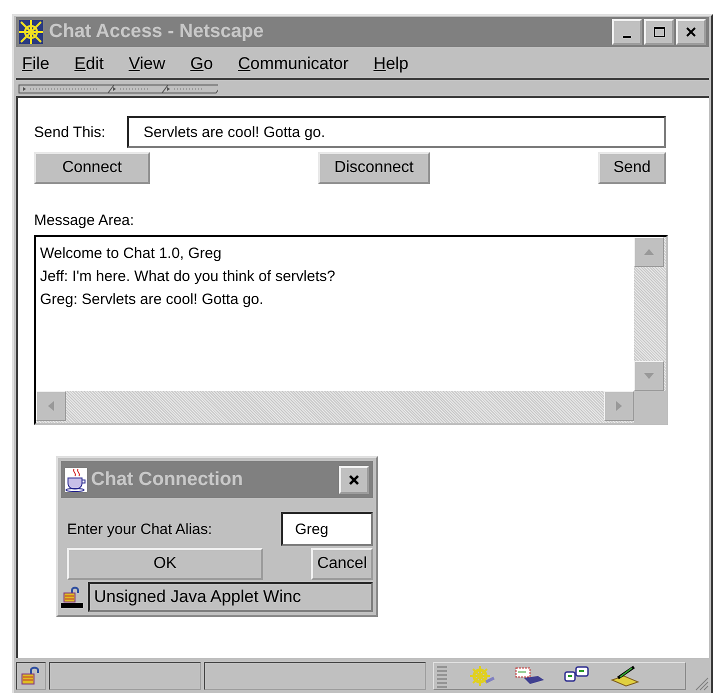 The height and width of the screenshot is (693, 723). What do you see at coordinates (374, 168) in the screenshot?
I see `button: Disconnect` at bounding box center [374, 168].